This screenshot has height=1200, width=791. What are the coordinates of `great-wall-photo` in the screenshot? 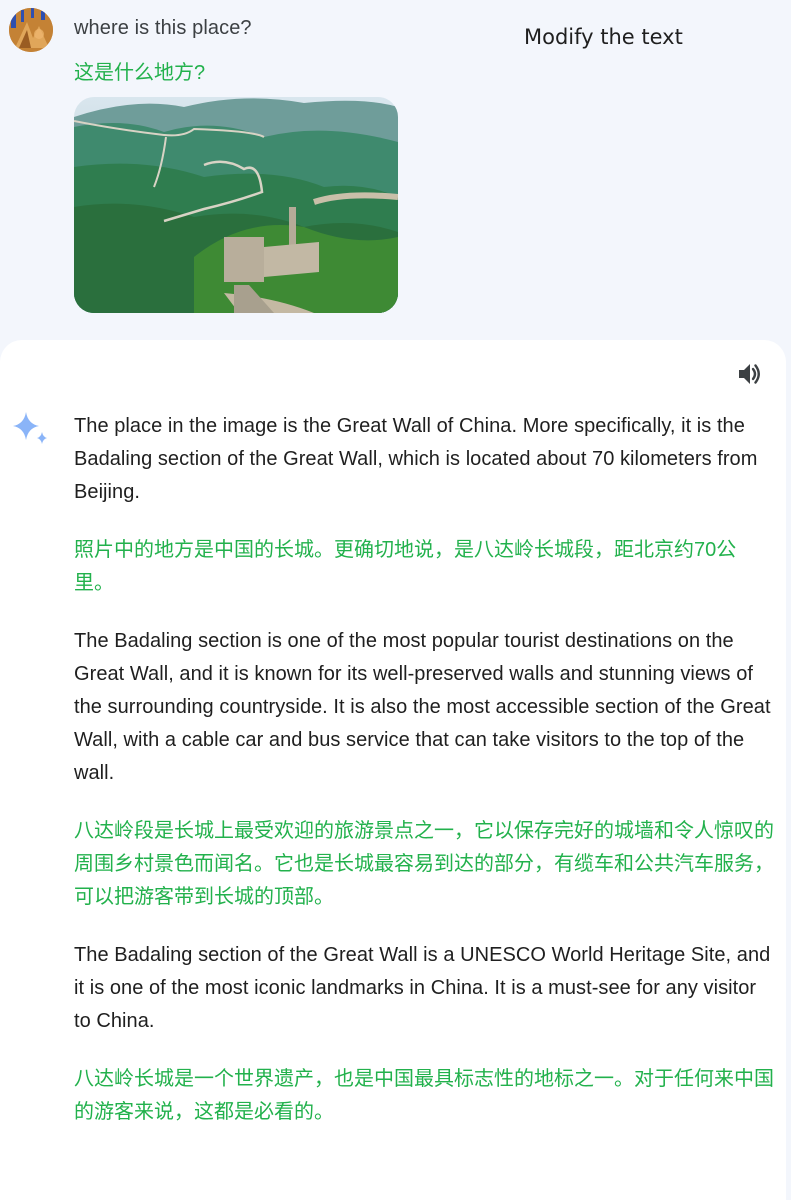 It's located at (236, 205).